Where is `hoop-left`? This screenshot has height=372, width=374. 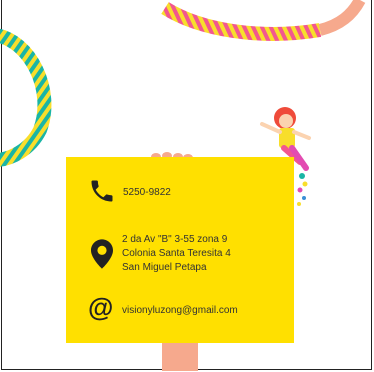
hoop-left is located at coordinates (26, 98).